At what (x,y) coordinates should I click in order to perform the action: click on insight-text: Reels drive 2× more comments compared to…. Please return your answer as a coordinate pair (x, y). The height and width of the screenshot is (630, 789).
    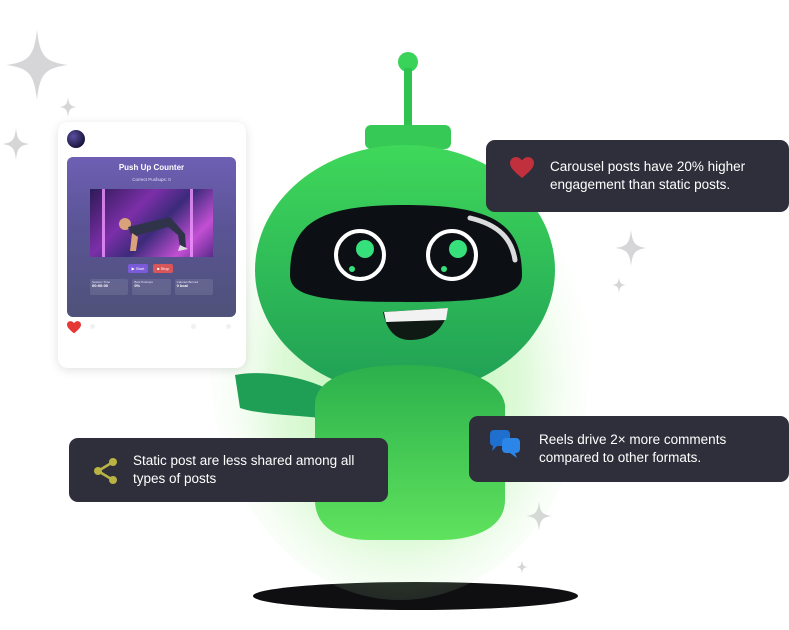
    Looking at the image, I should click on (633, 448).